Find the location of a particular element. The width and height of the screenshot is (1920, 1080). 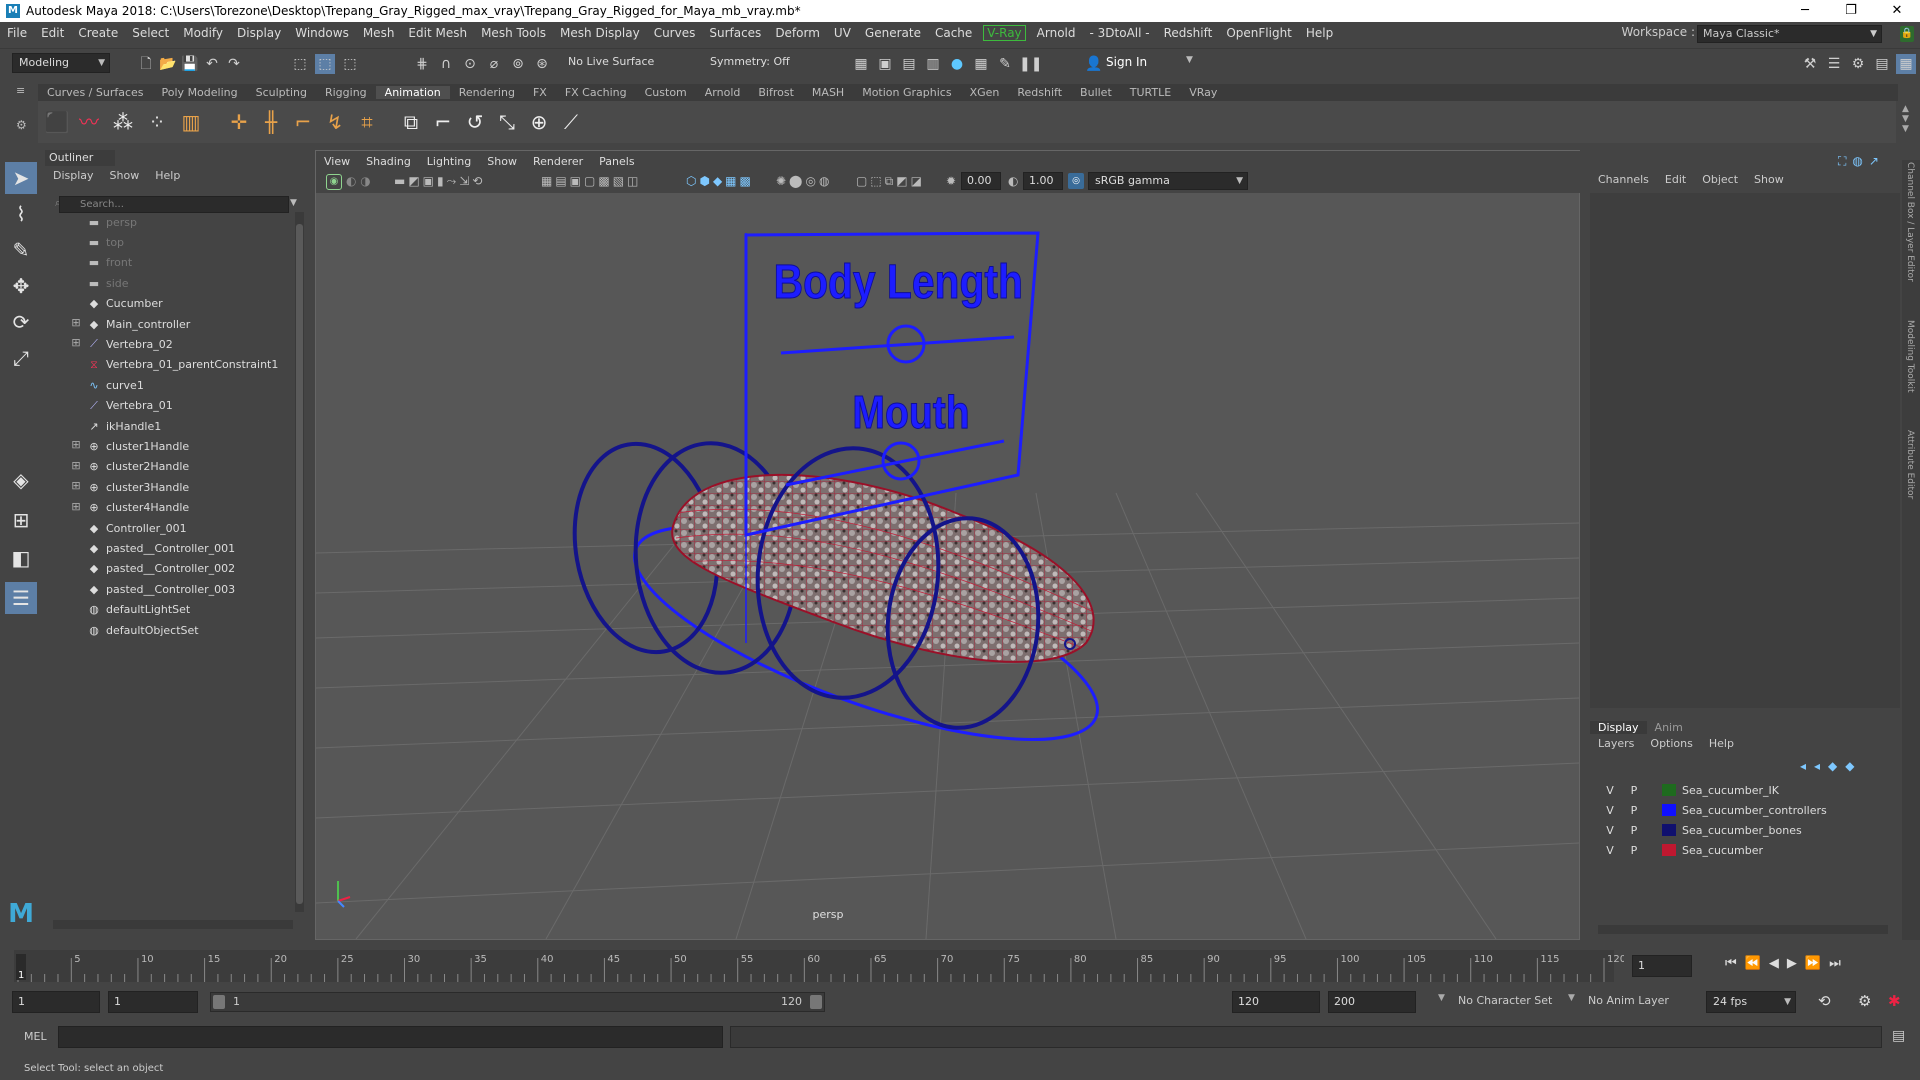

shelf-settings-icon: ⚙ is located at coordinates (21, 125).